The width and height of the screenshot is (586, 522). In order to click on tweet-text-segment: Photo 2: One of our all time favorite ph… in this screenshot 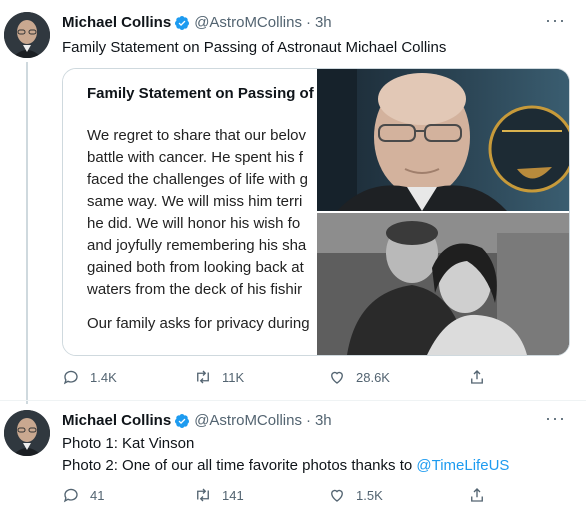, I will do `click(239, 465)`.